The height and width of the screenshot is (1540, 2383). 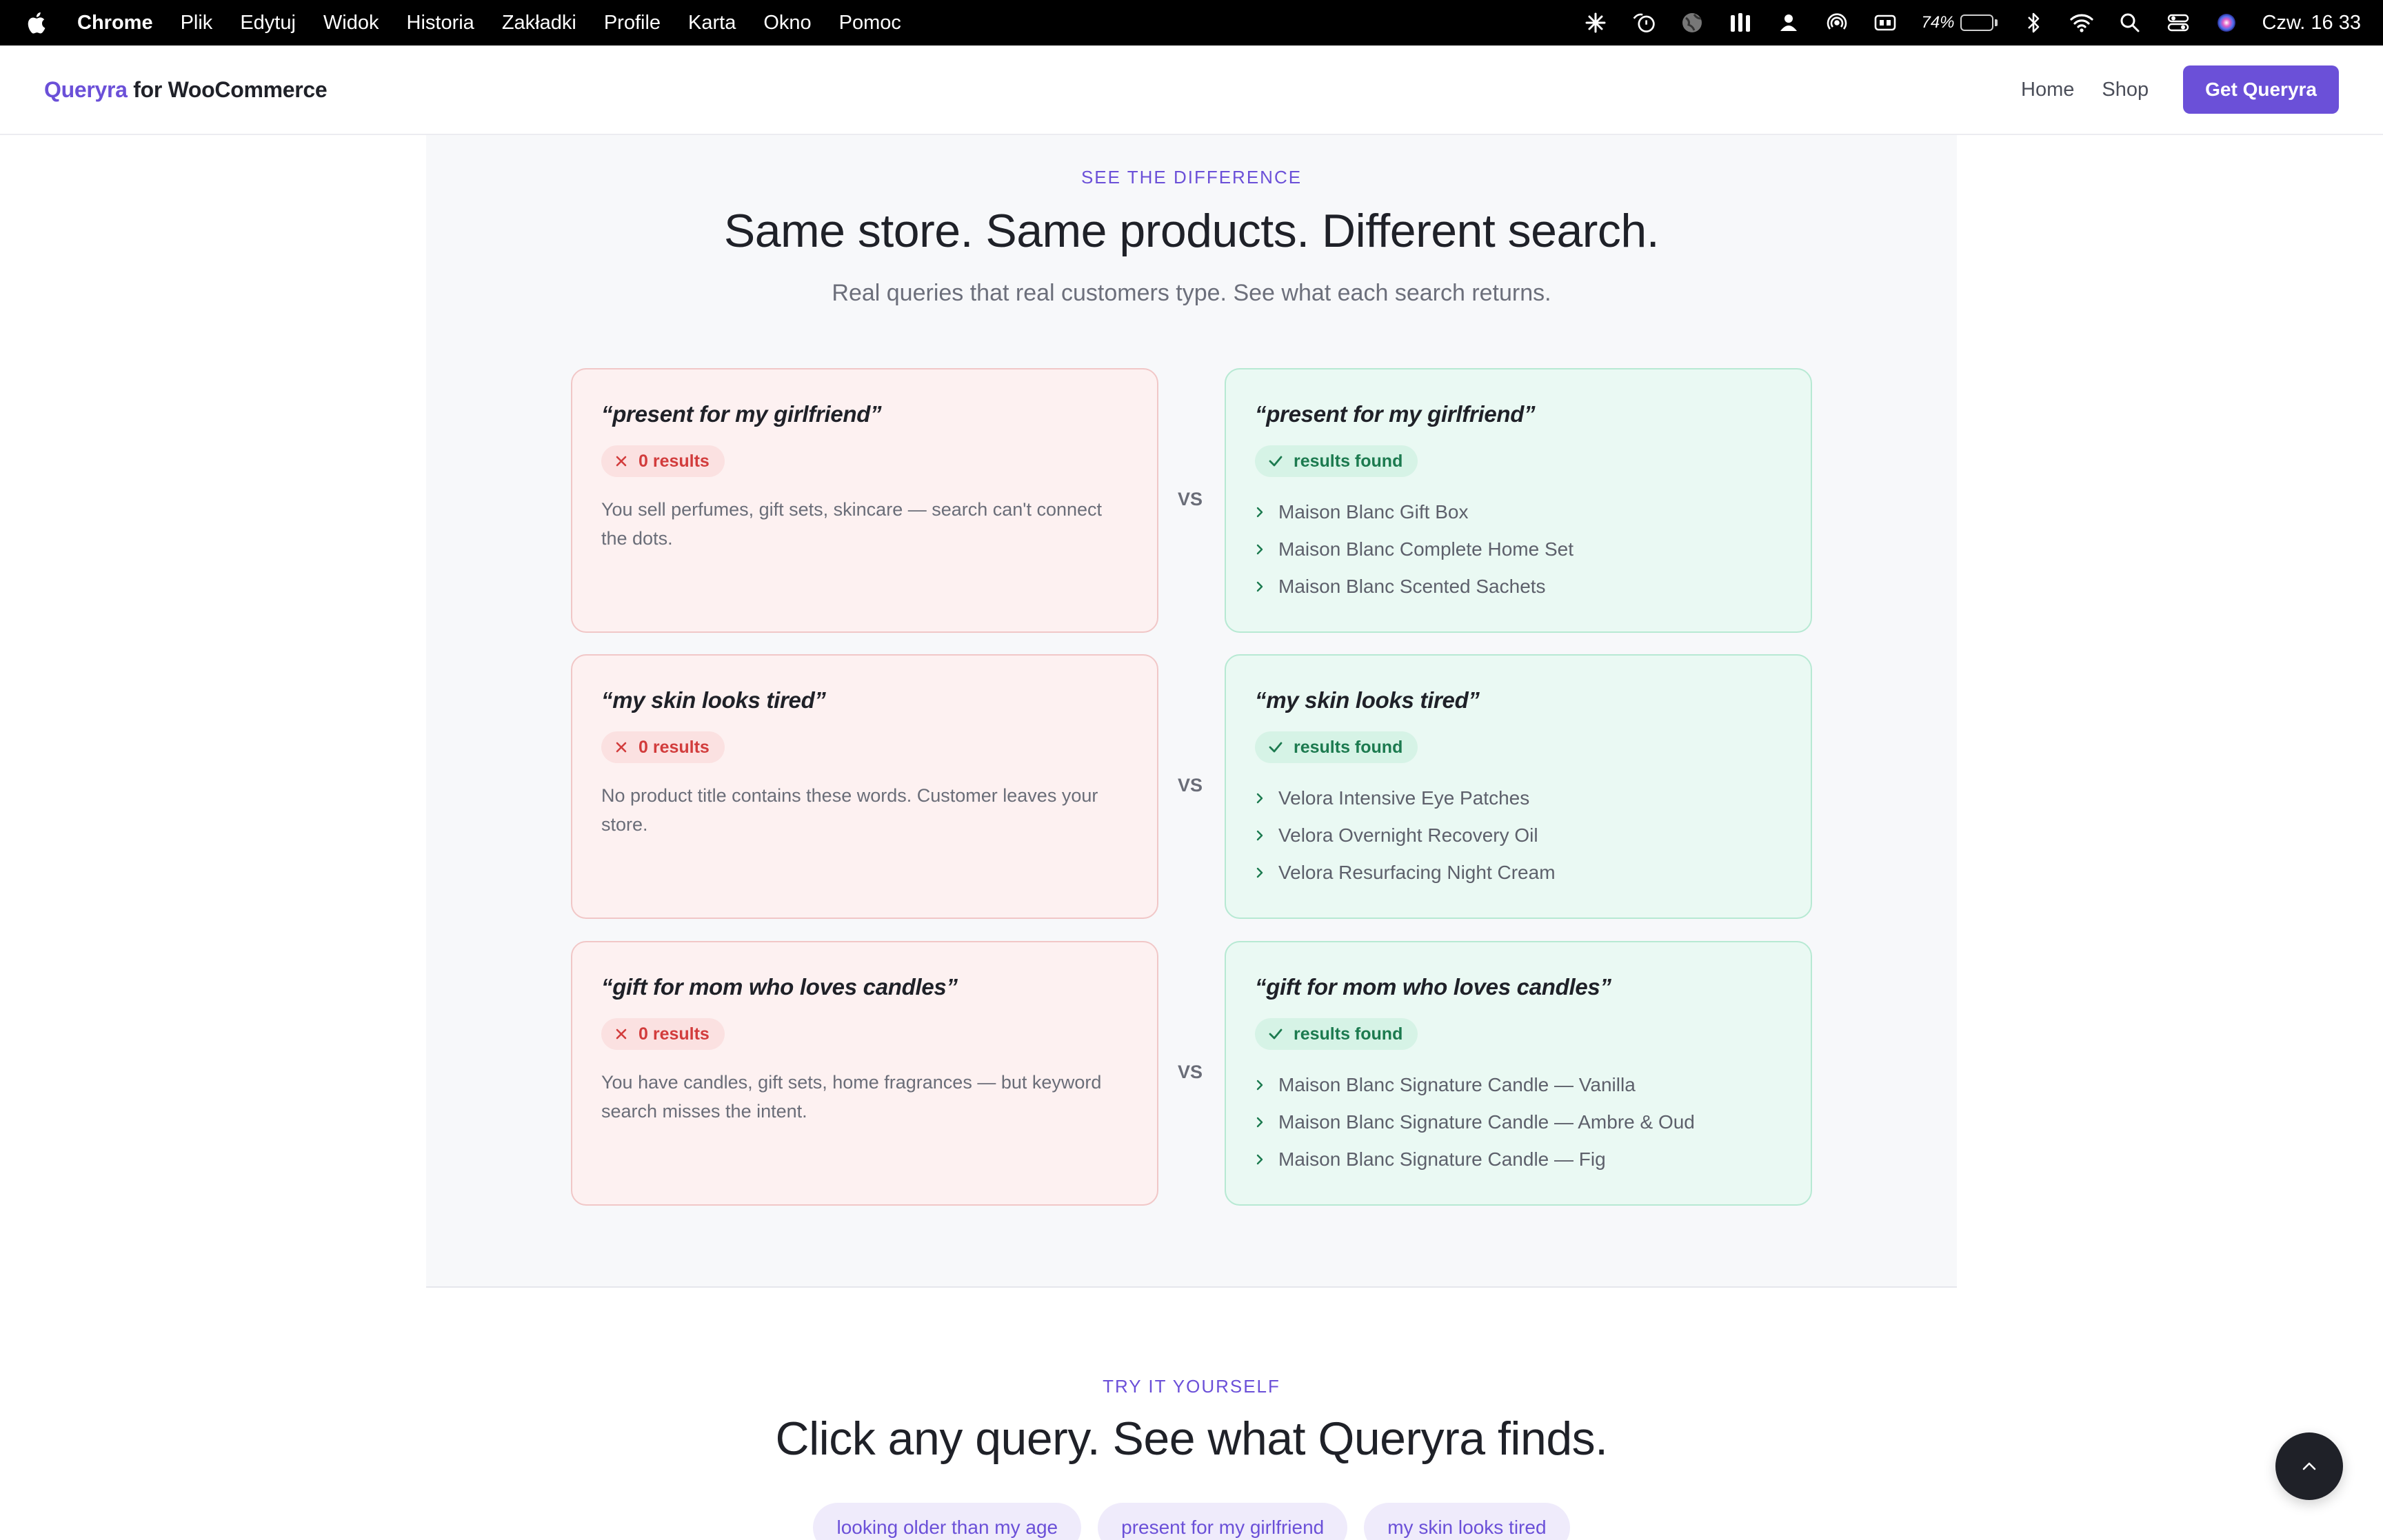 What do you see at coordinates (2311, 23) in the screenshot?
I see `menubar-clock: Czw. 16 33` at bounding box center [2311, 23].